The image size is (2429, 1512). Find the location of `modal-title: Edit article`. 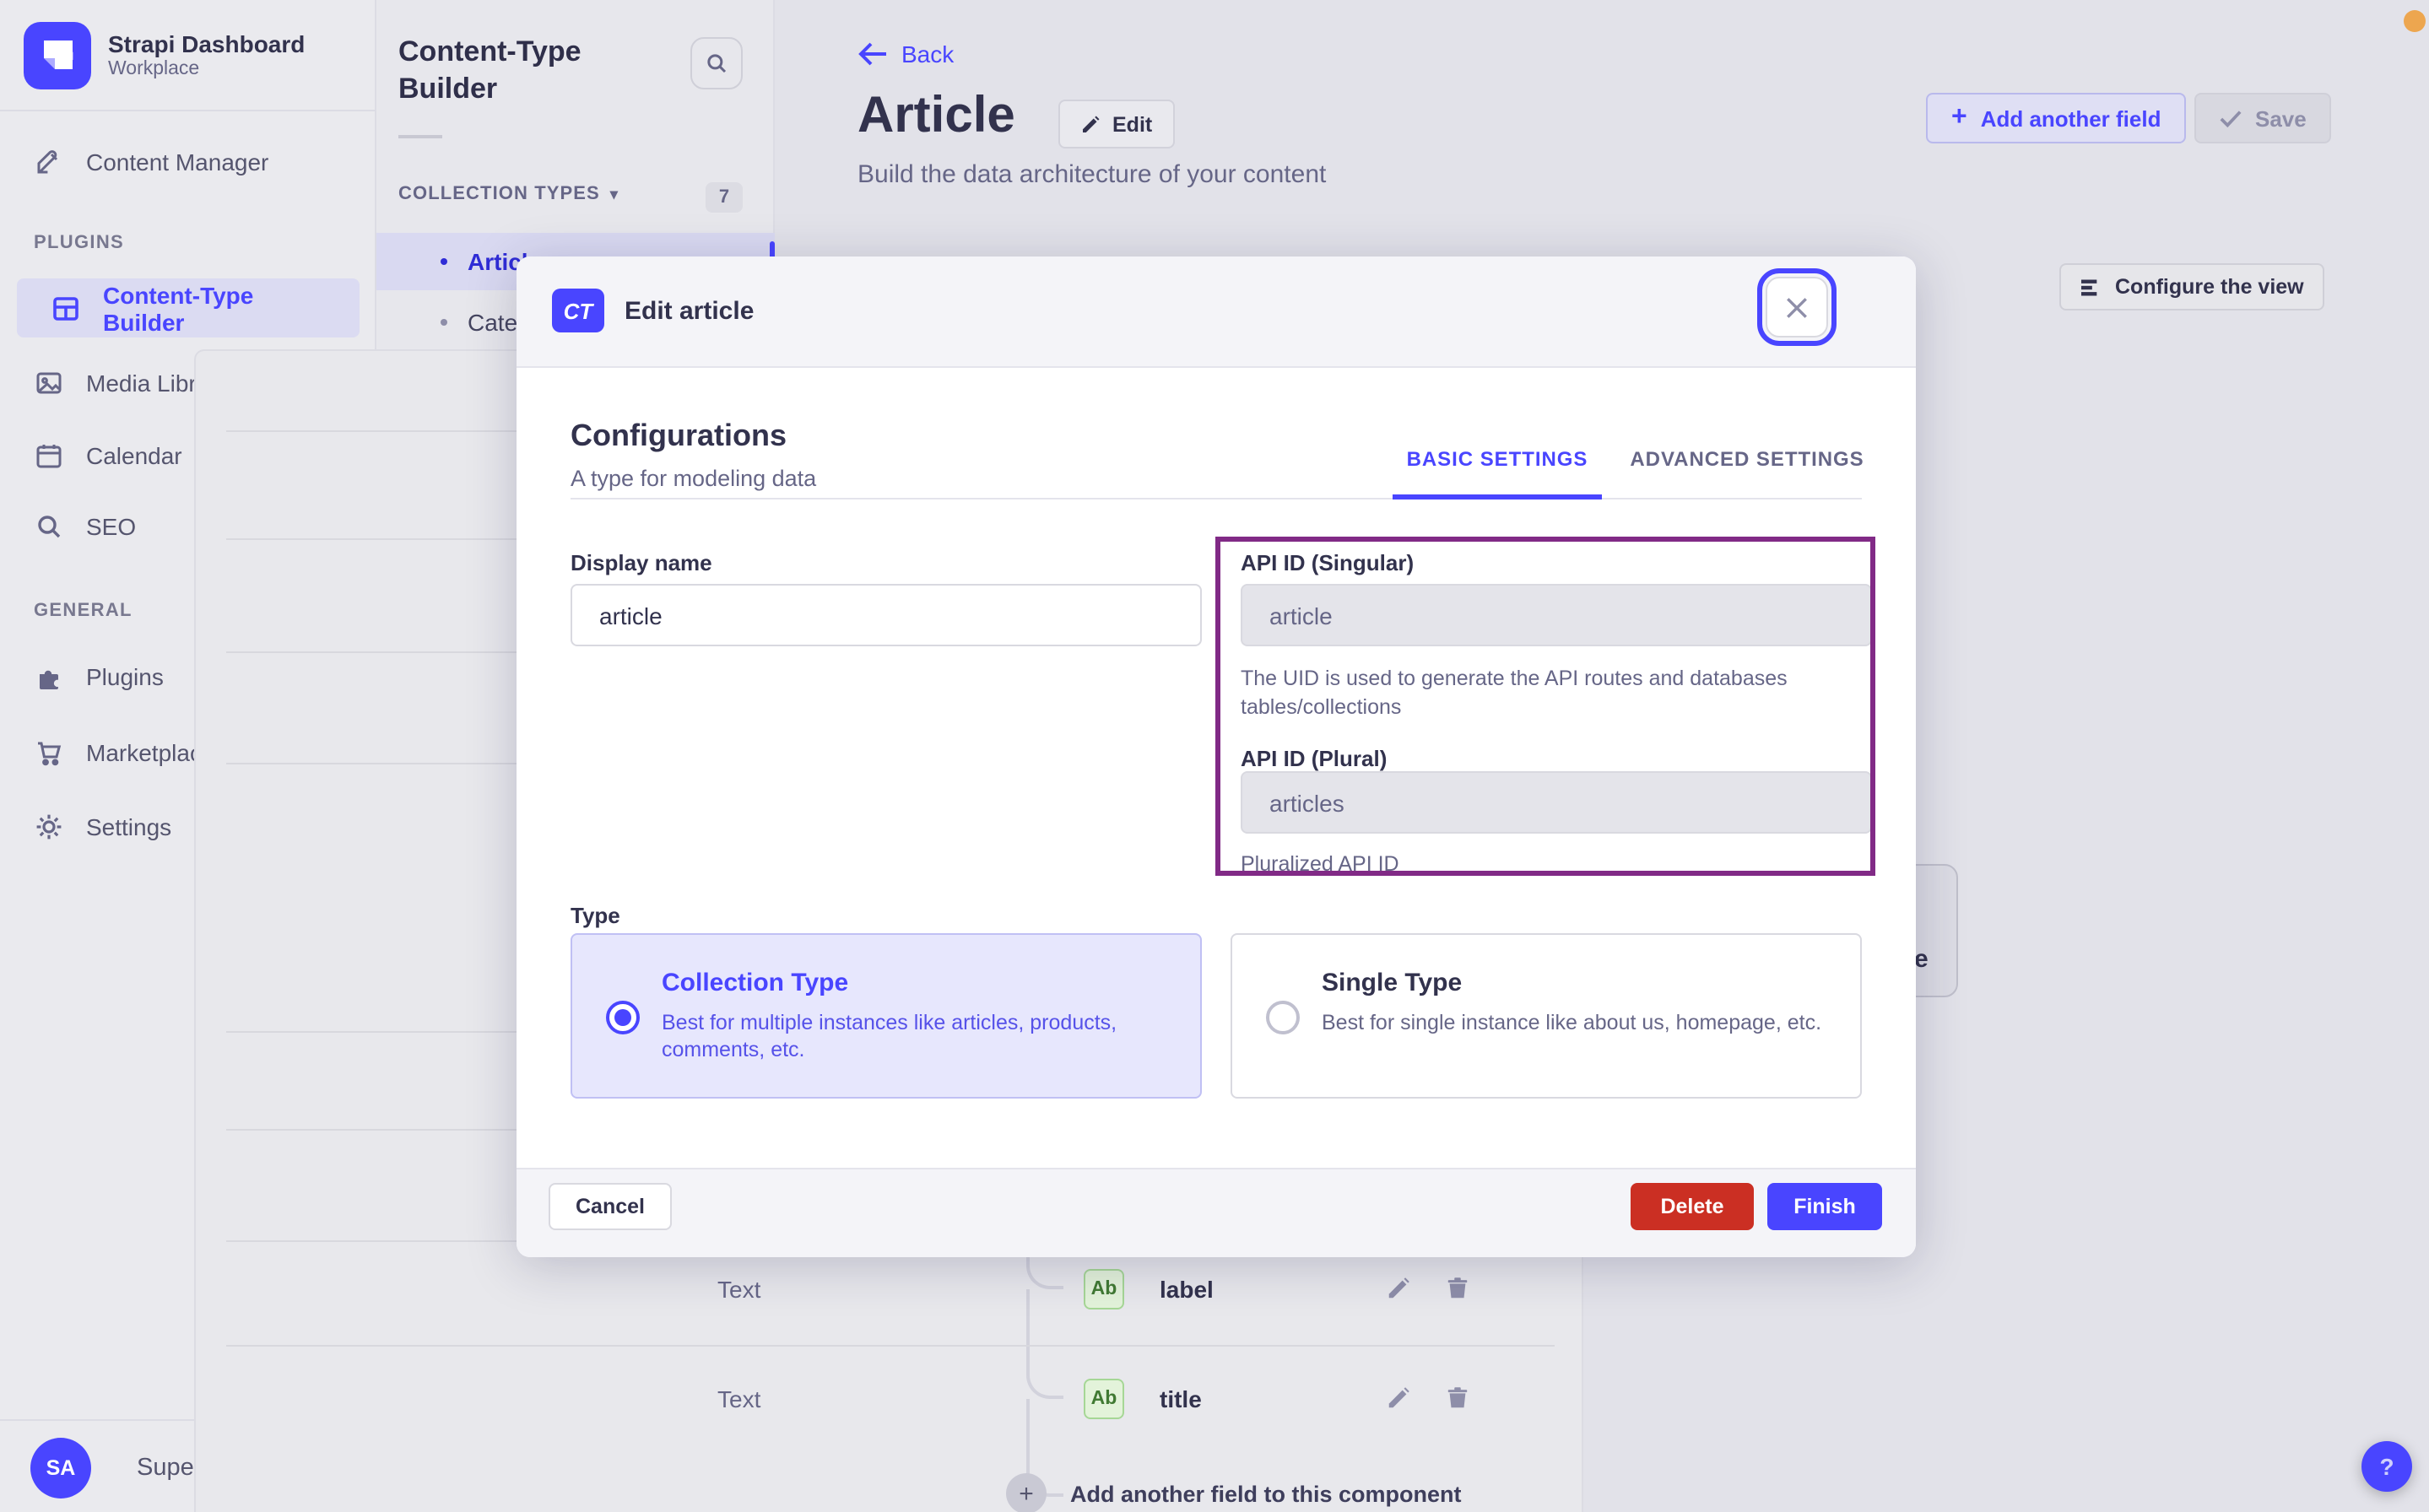

modal-title: Edit article is located at coordinates (690, 311).